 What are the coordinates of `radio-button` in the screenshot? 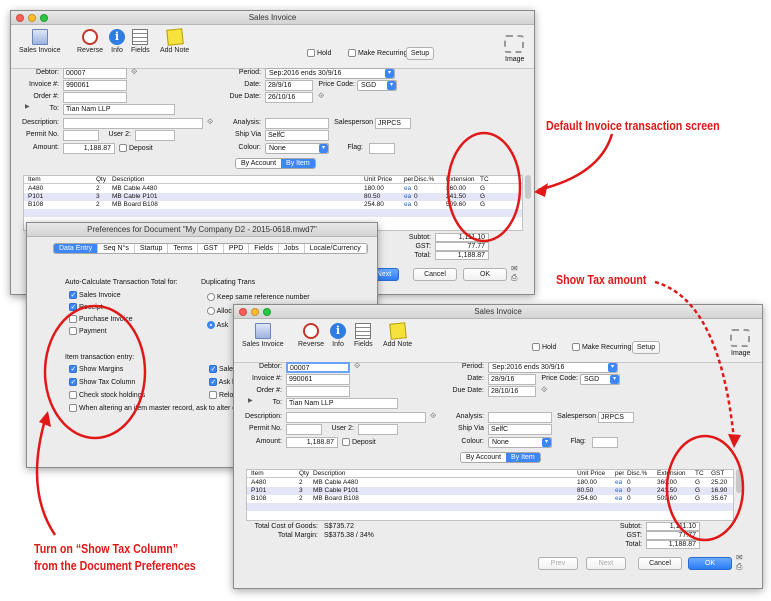 It's located at (211, 297).